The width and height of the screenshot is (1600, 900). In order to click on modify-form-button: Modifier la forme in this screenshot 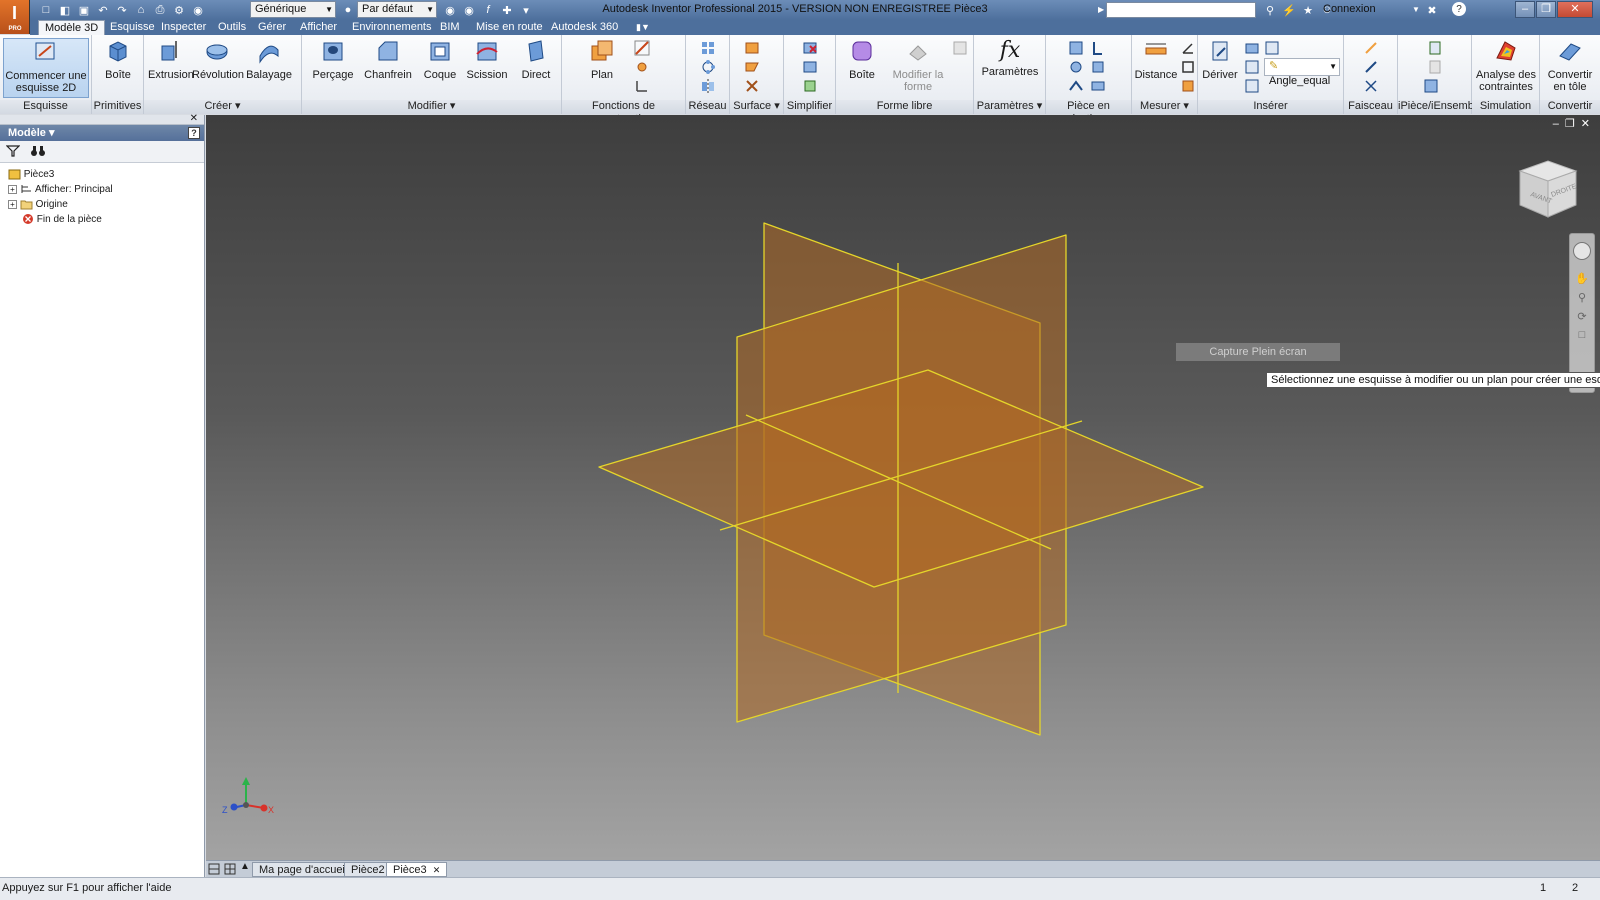, I will do `click(918, 65)`.